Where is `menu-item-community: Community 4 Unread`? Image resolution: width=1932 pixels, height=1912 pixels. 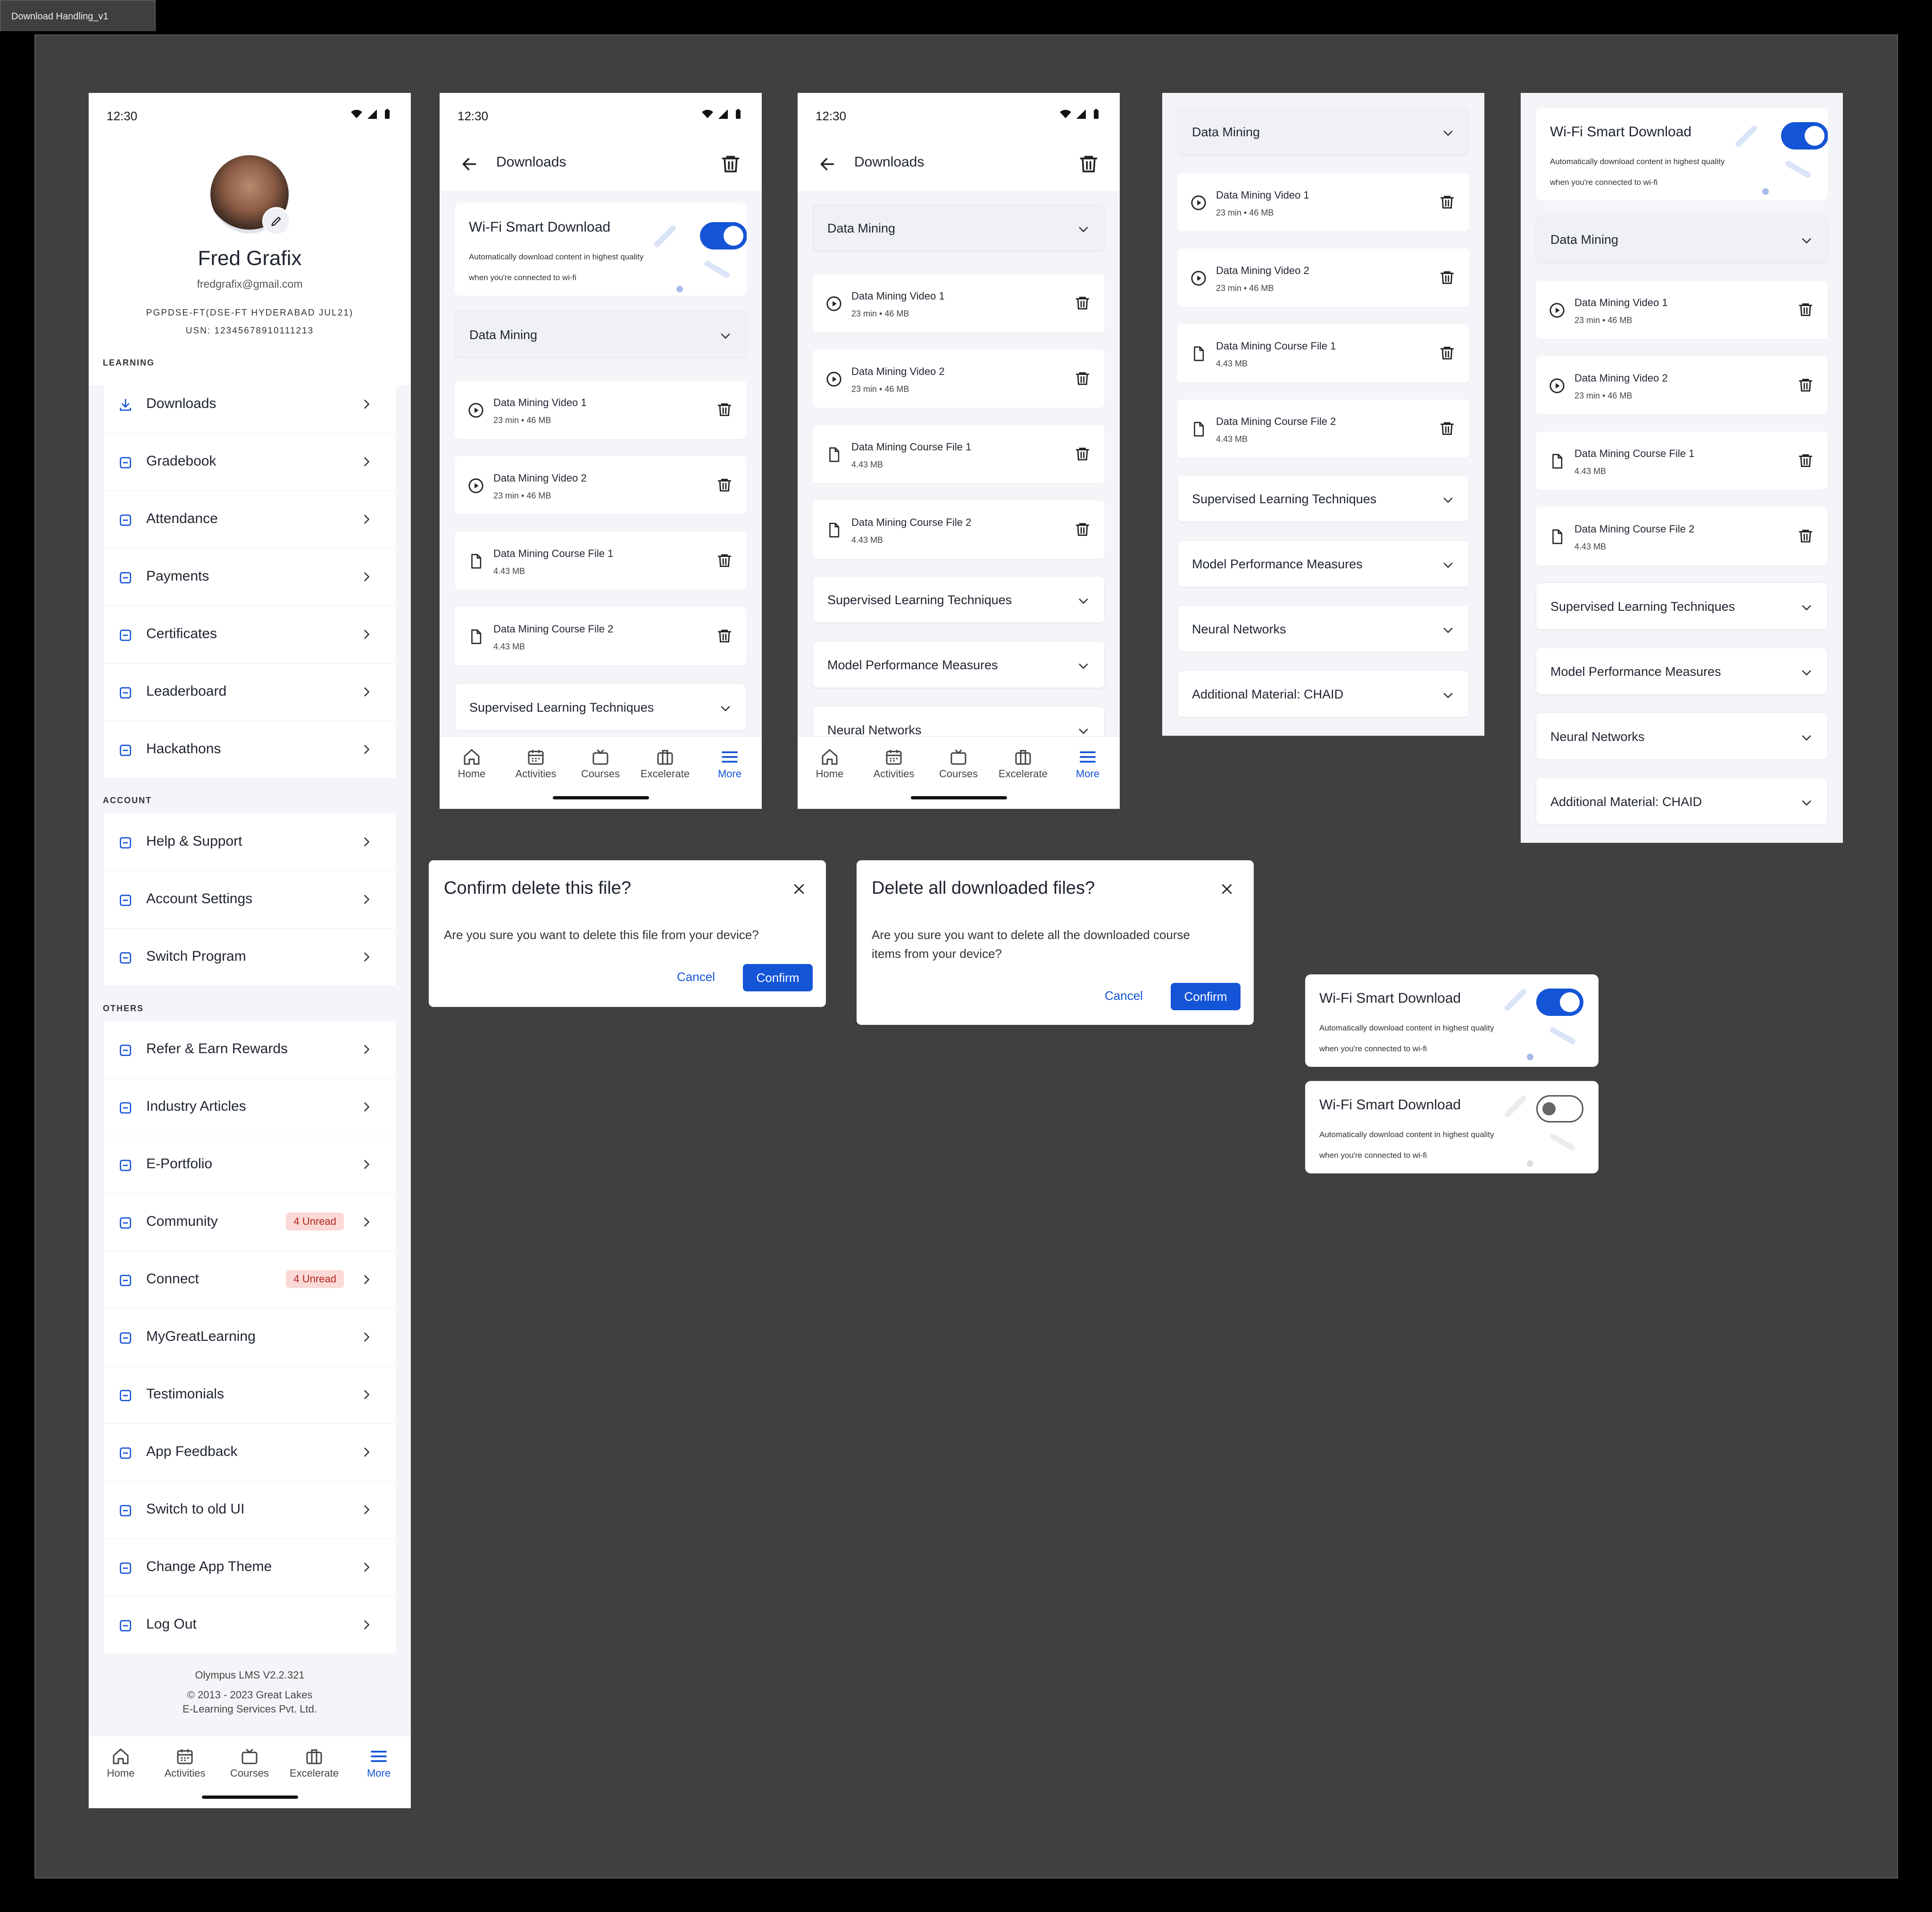 menu-item-community: Community 4 Unread is located at coordinates (250, 1222).